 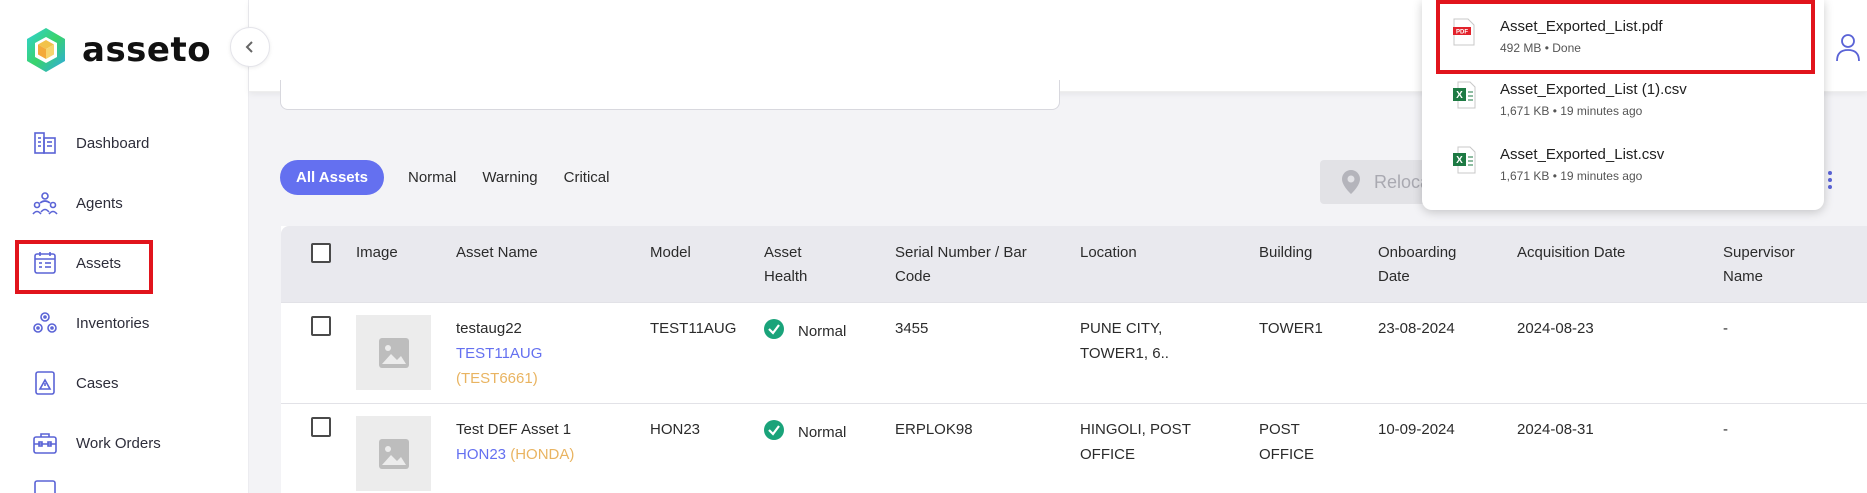 What do you see at coordinates (124, 383) in the screenshot?
I see `sidebar-item-cases: Cases` at bounding box center [124, 383].